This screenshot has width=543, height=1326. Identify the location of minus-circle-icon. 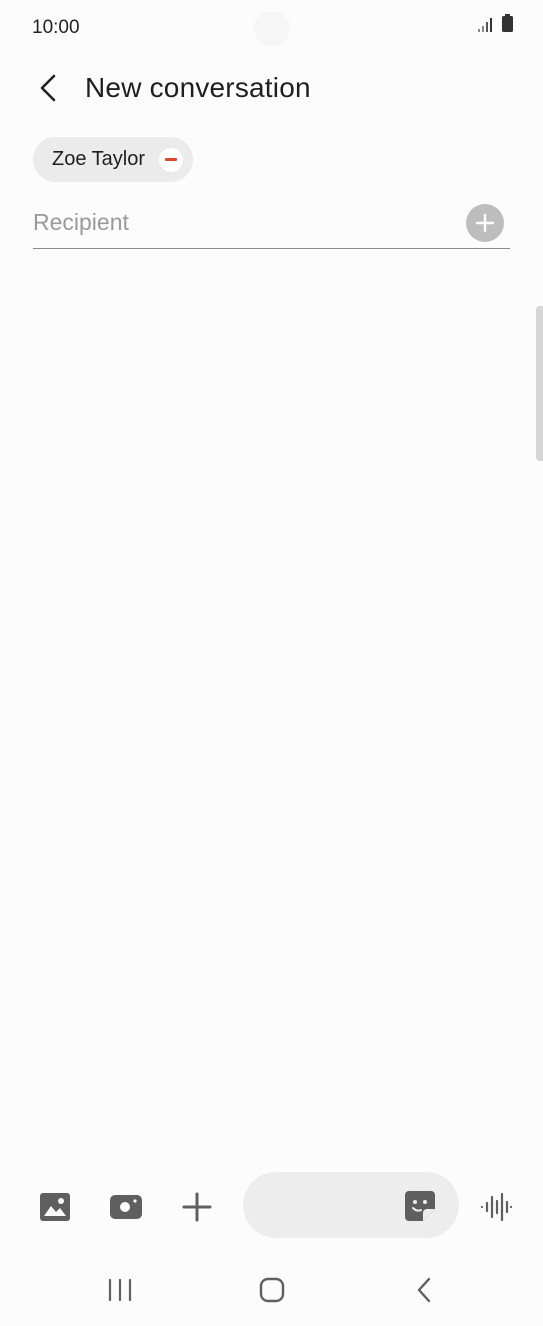
(171, 159).